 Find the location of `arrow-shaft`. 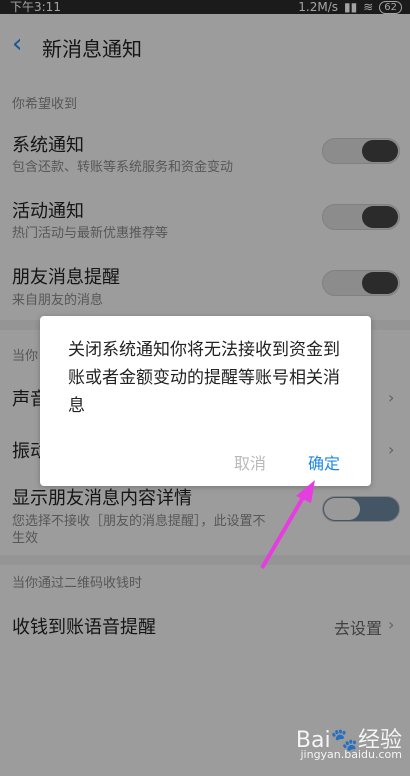

arrow-shaft is located at coordinates (283, 531).